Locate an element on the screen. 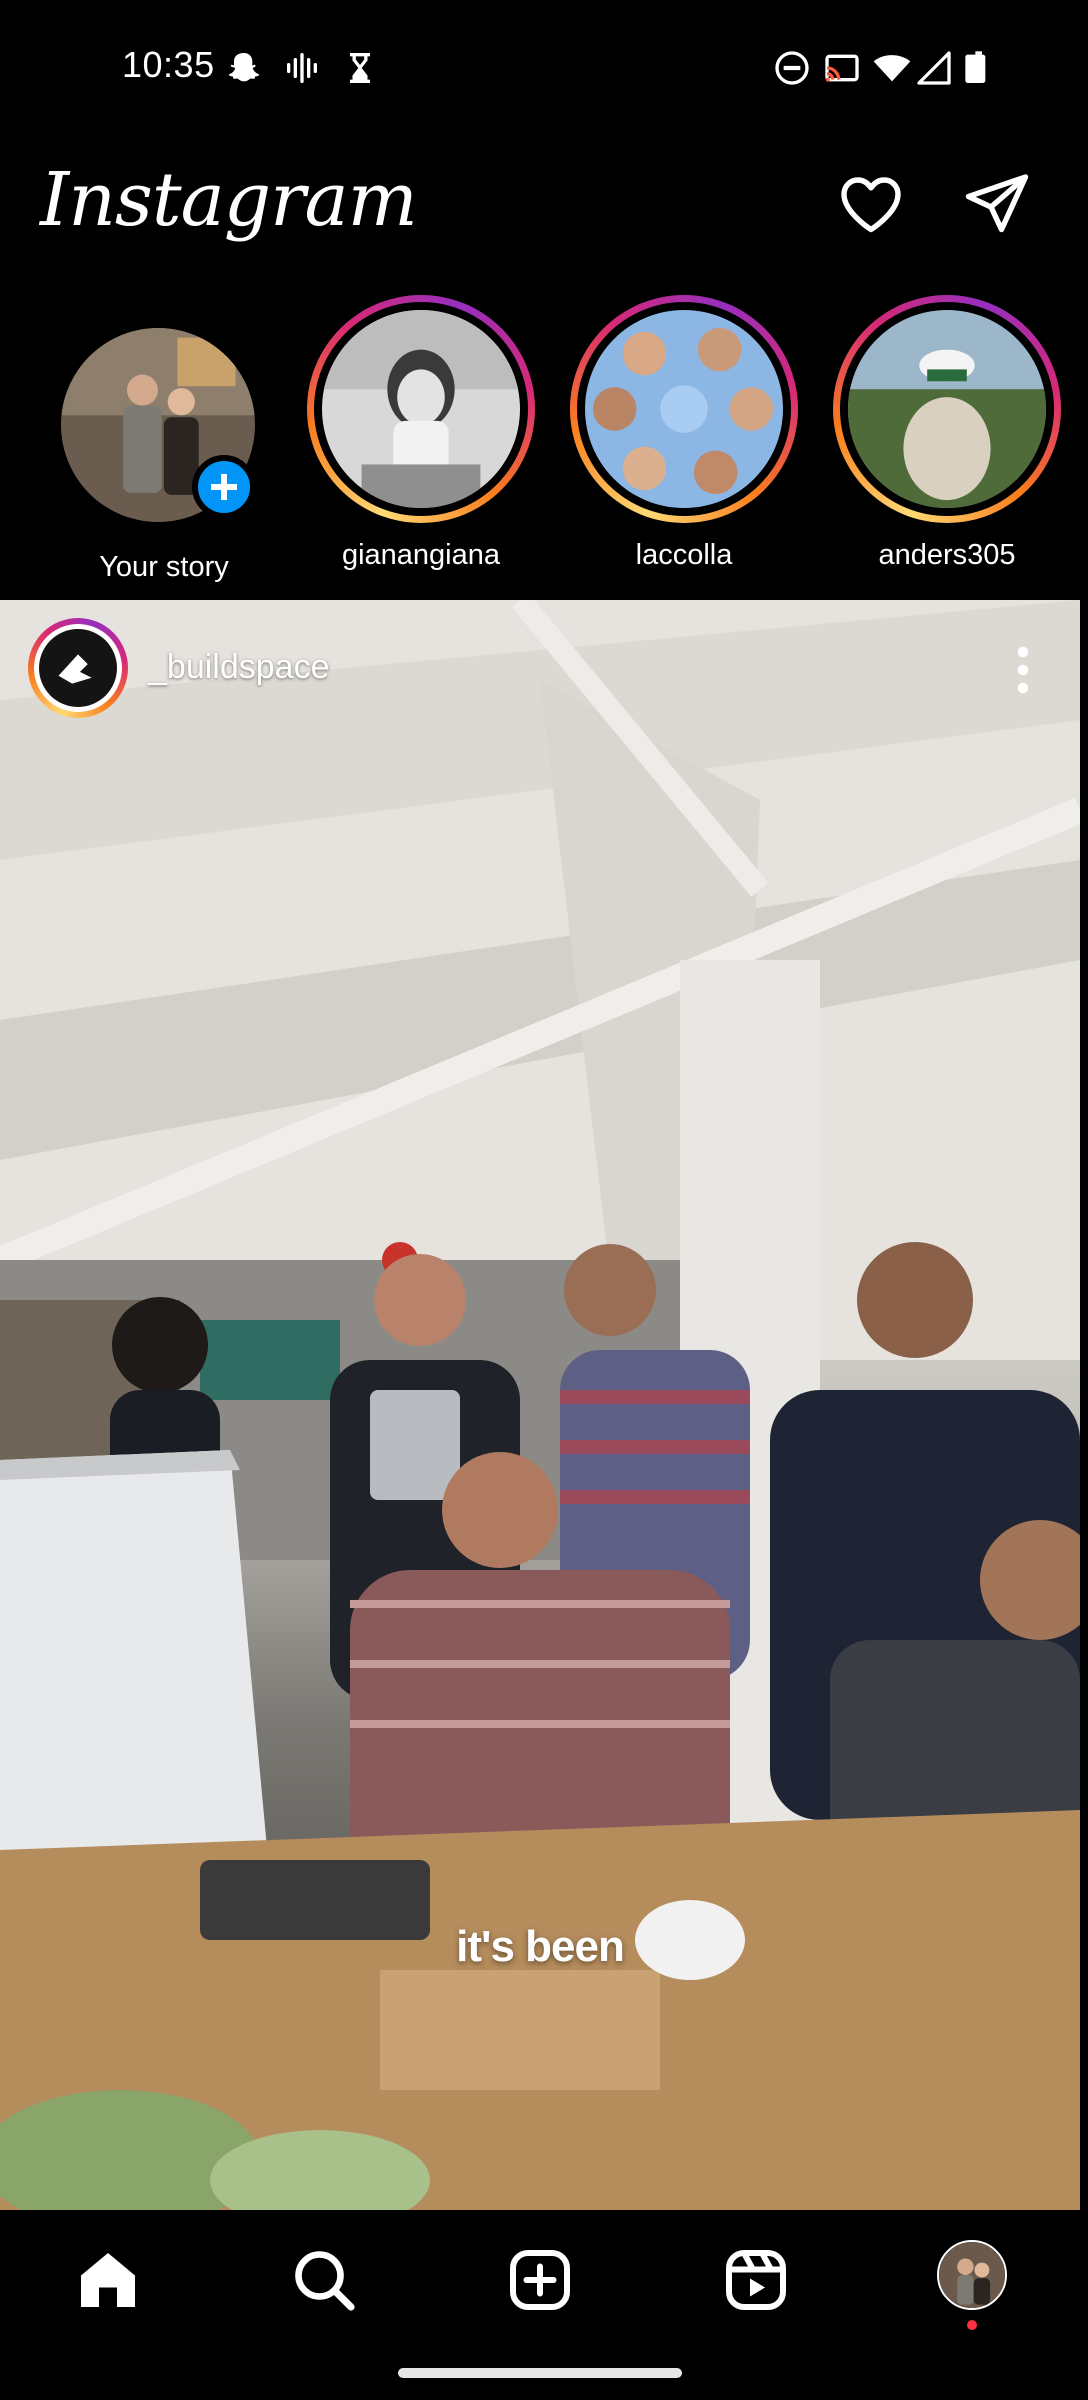 This screenshot has height=2400, width=1088. story-label: laccolla is located at coordinates (684, 555).